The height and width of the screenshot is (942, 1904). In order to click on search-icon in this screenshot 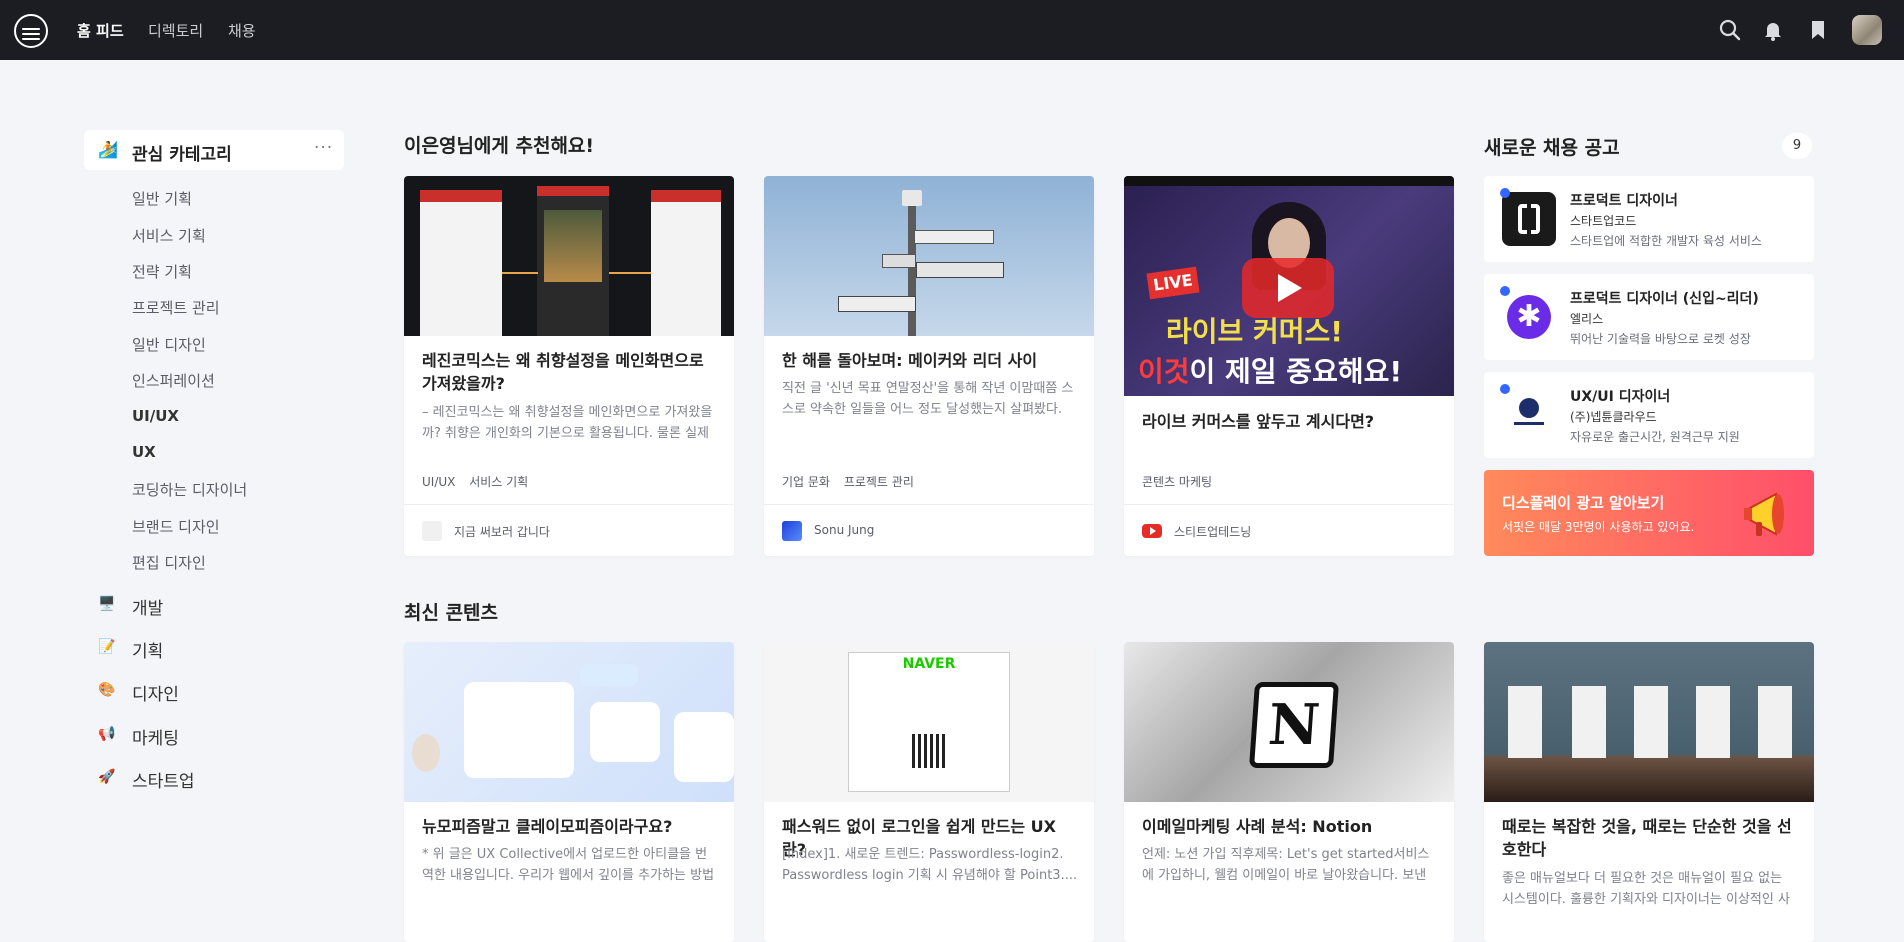, I will do `click(1730, 30)`.